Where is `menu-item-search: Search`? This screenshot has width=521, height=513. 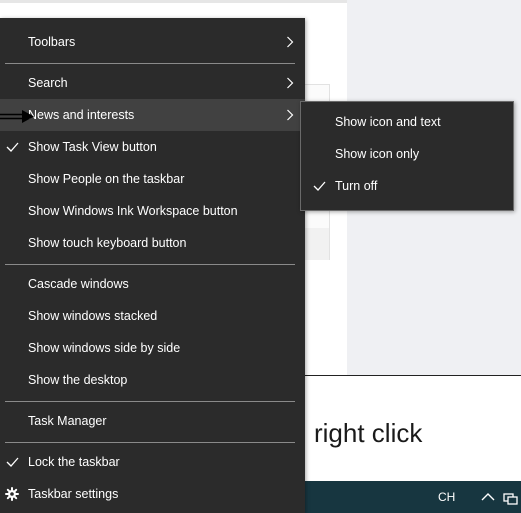
menu-item-search: Search is located at coordinates (152, 83).